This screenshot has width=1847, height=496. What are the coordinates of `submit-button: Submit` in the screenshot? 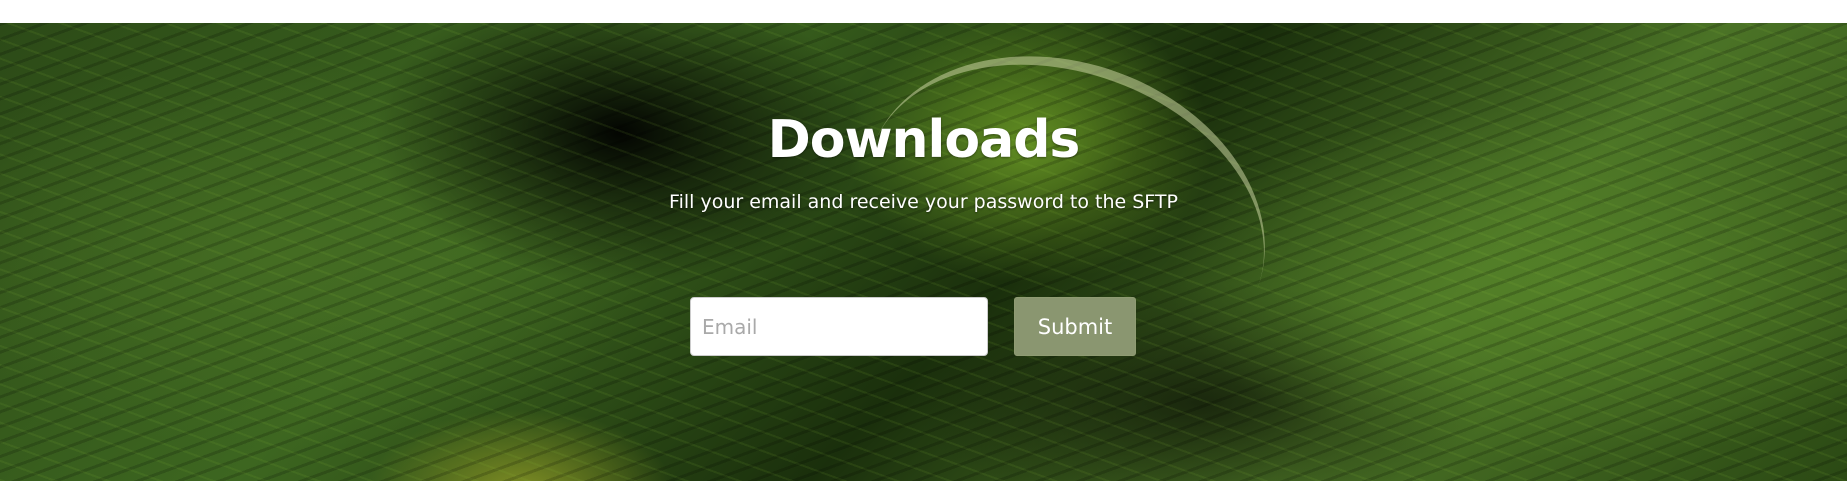 It's located at (1075, 326).